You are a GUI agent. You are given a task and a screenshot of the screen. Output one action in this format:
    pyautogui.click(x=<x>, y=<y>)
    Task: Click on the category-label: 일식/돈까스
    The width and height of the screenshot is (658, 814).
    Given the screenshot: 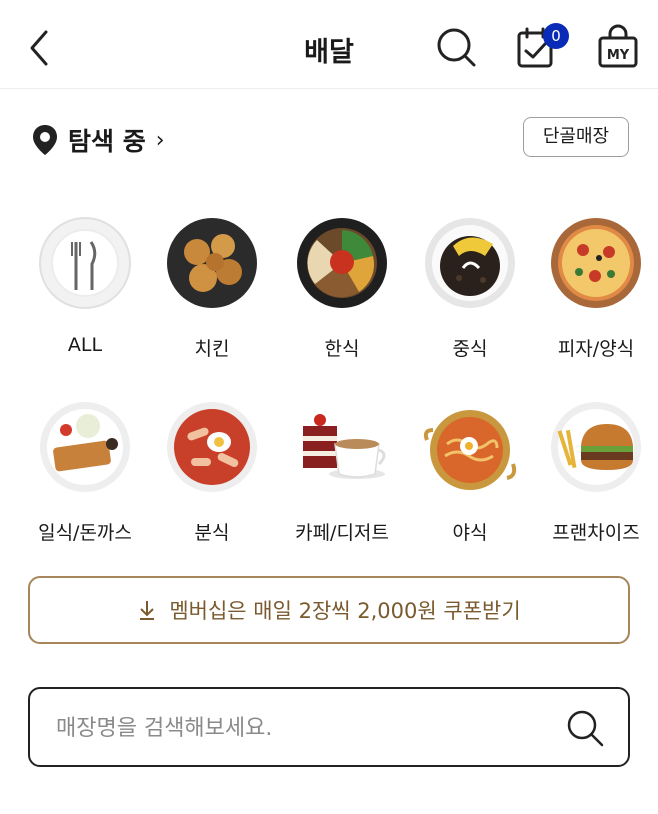 What is the action you would take?
    pyautogui.click(x=85, y=533)
    